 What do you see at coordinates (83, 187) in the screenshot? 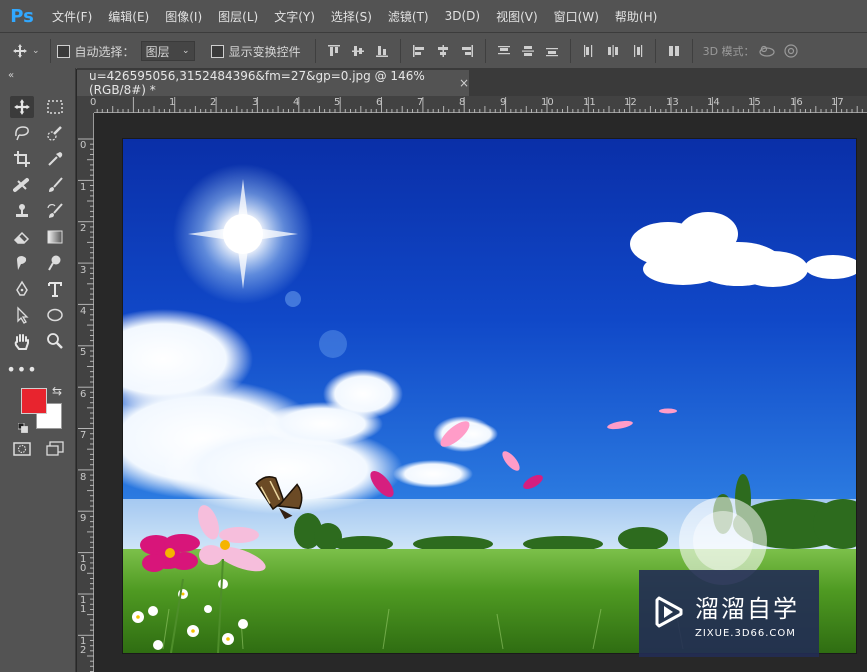
I see `ruler-label: 1` at bounding box center [83, 187].